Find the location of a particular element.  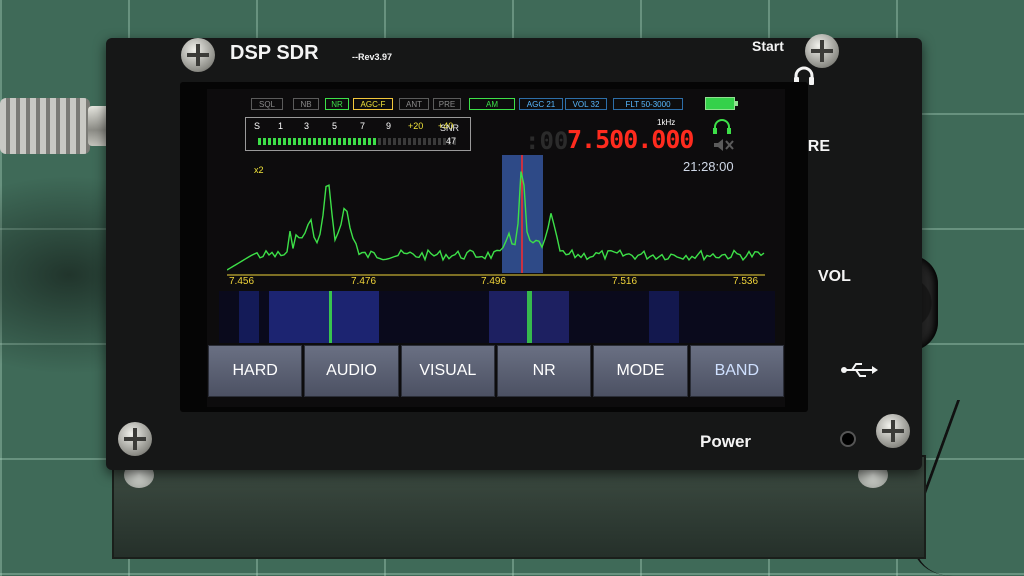

axis-label-7496: 7.496 is located at coordinates (494, 281).